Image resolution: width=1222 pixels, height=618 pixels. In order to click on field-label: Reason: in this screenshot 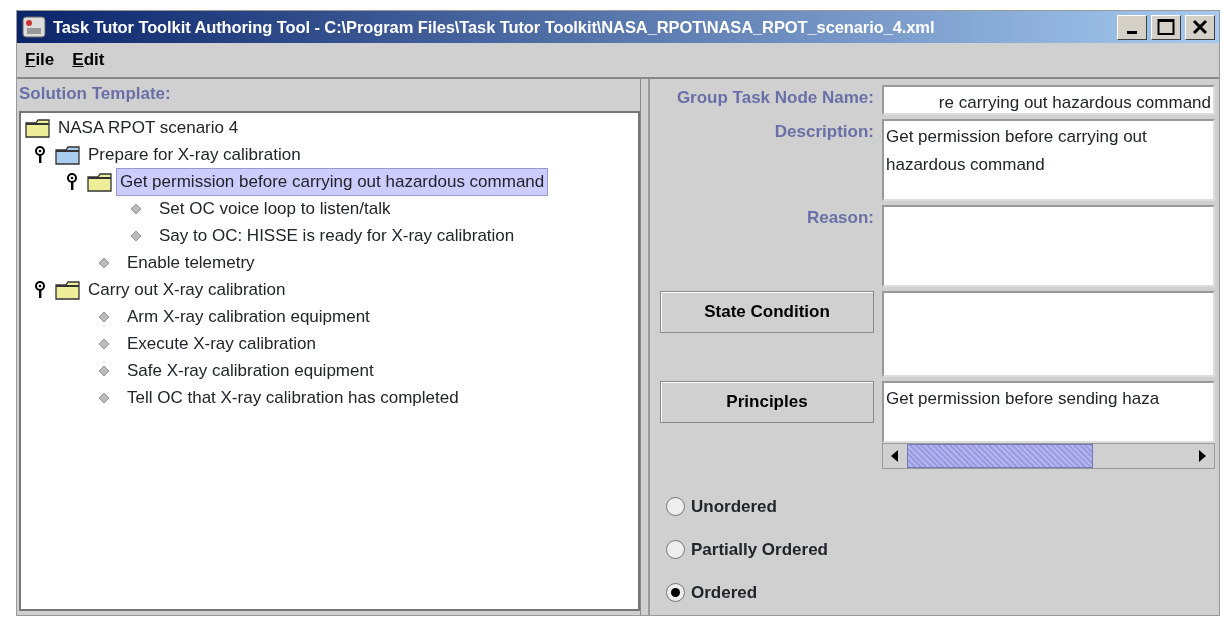, I will do `click(840, 218)`.